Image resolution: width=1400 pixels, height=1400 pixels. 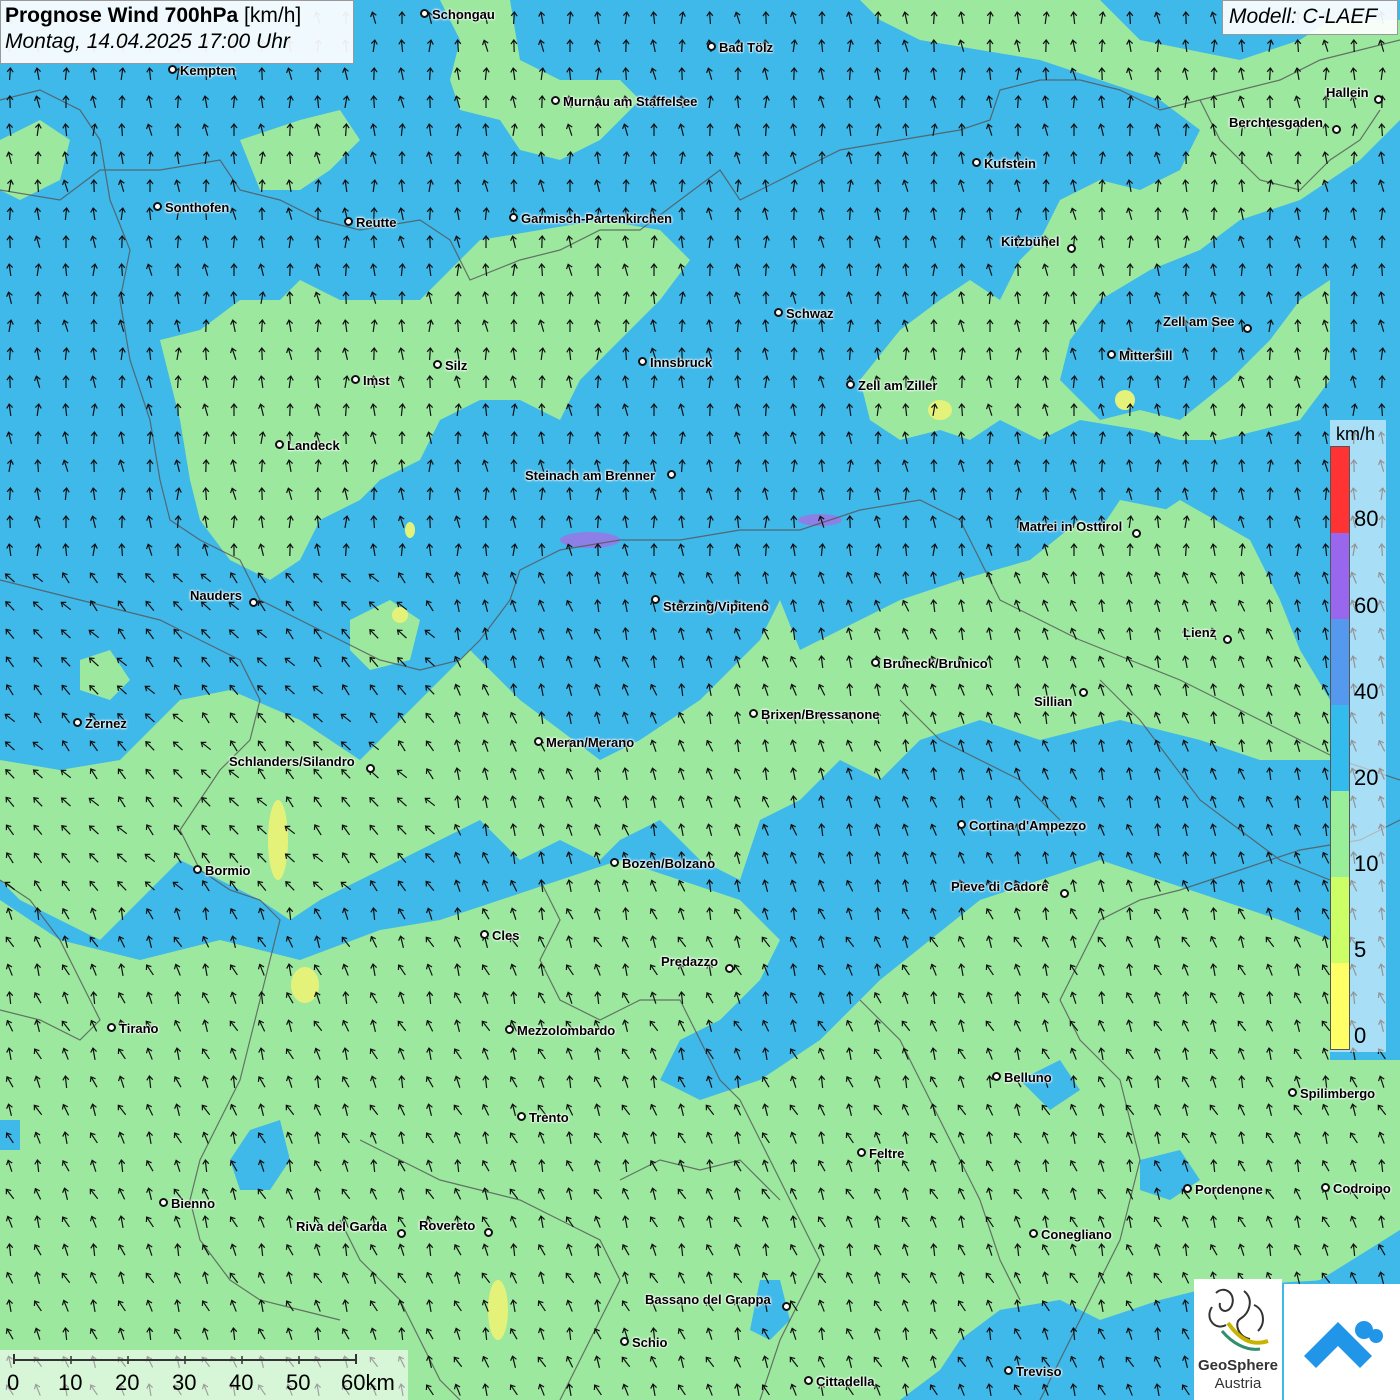 What do you see at coordinates (810, 313) in the screenshot?
I see `city-label: Schwaz` at bounding box center [810, 313].